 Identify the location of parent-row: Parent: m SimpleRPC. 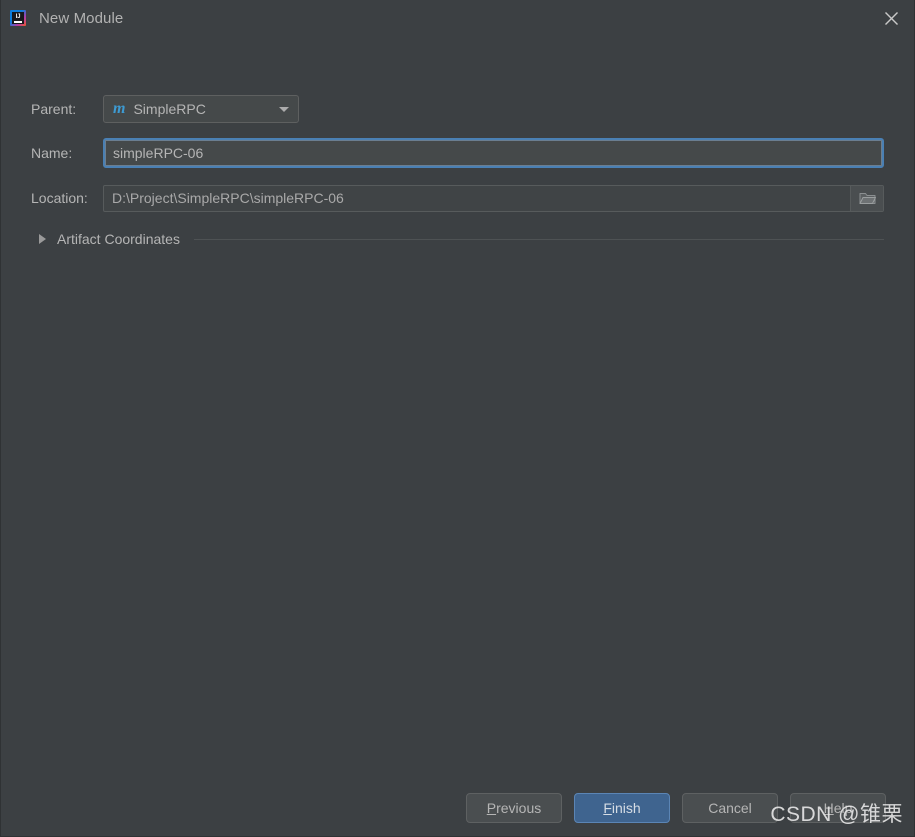
(457, 109).